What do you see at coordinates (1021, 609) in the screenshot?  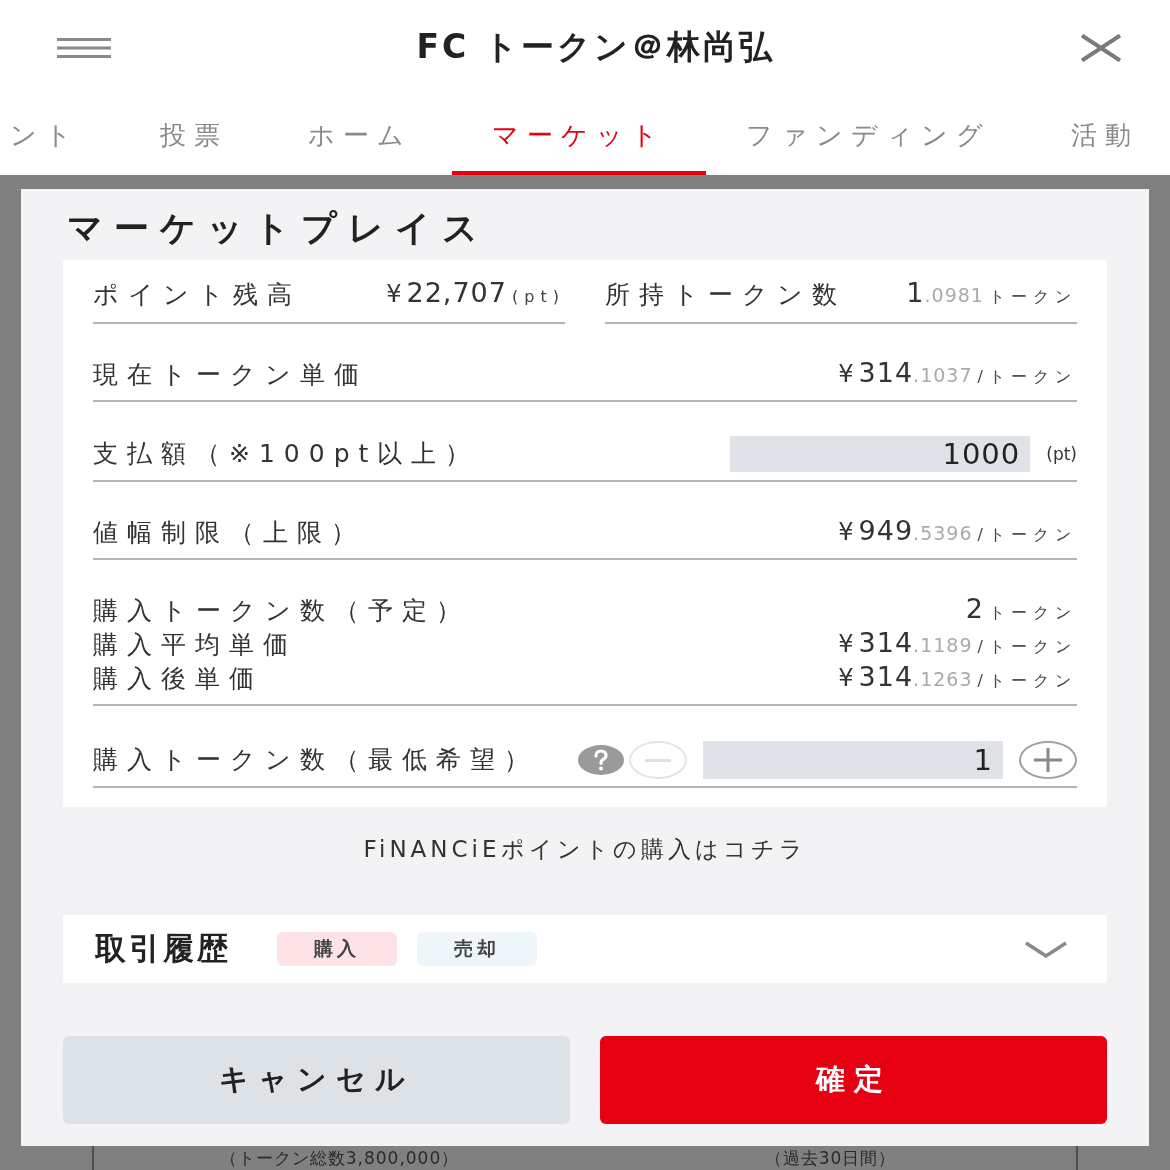 I see `value-text: 2 トークン` at bounding box center [1021, 609].